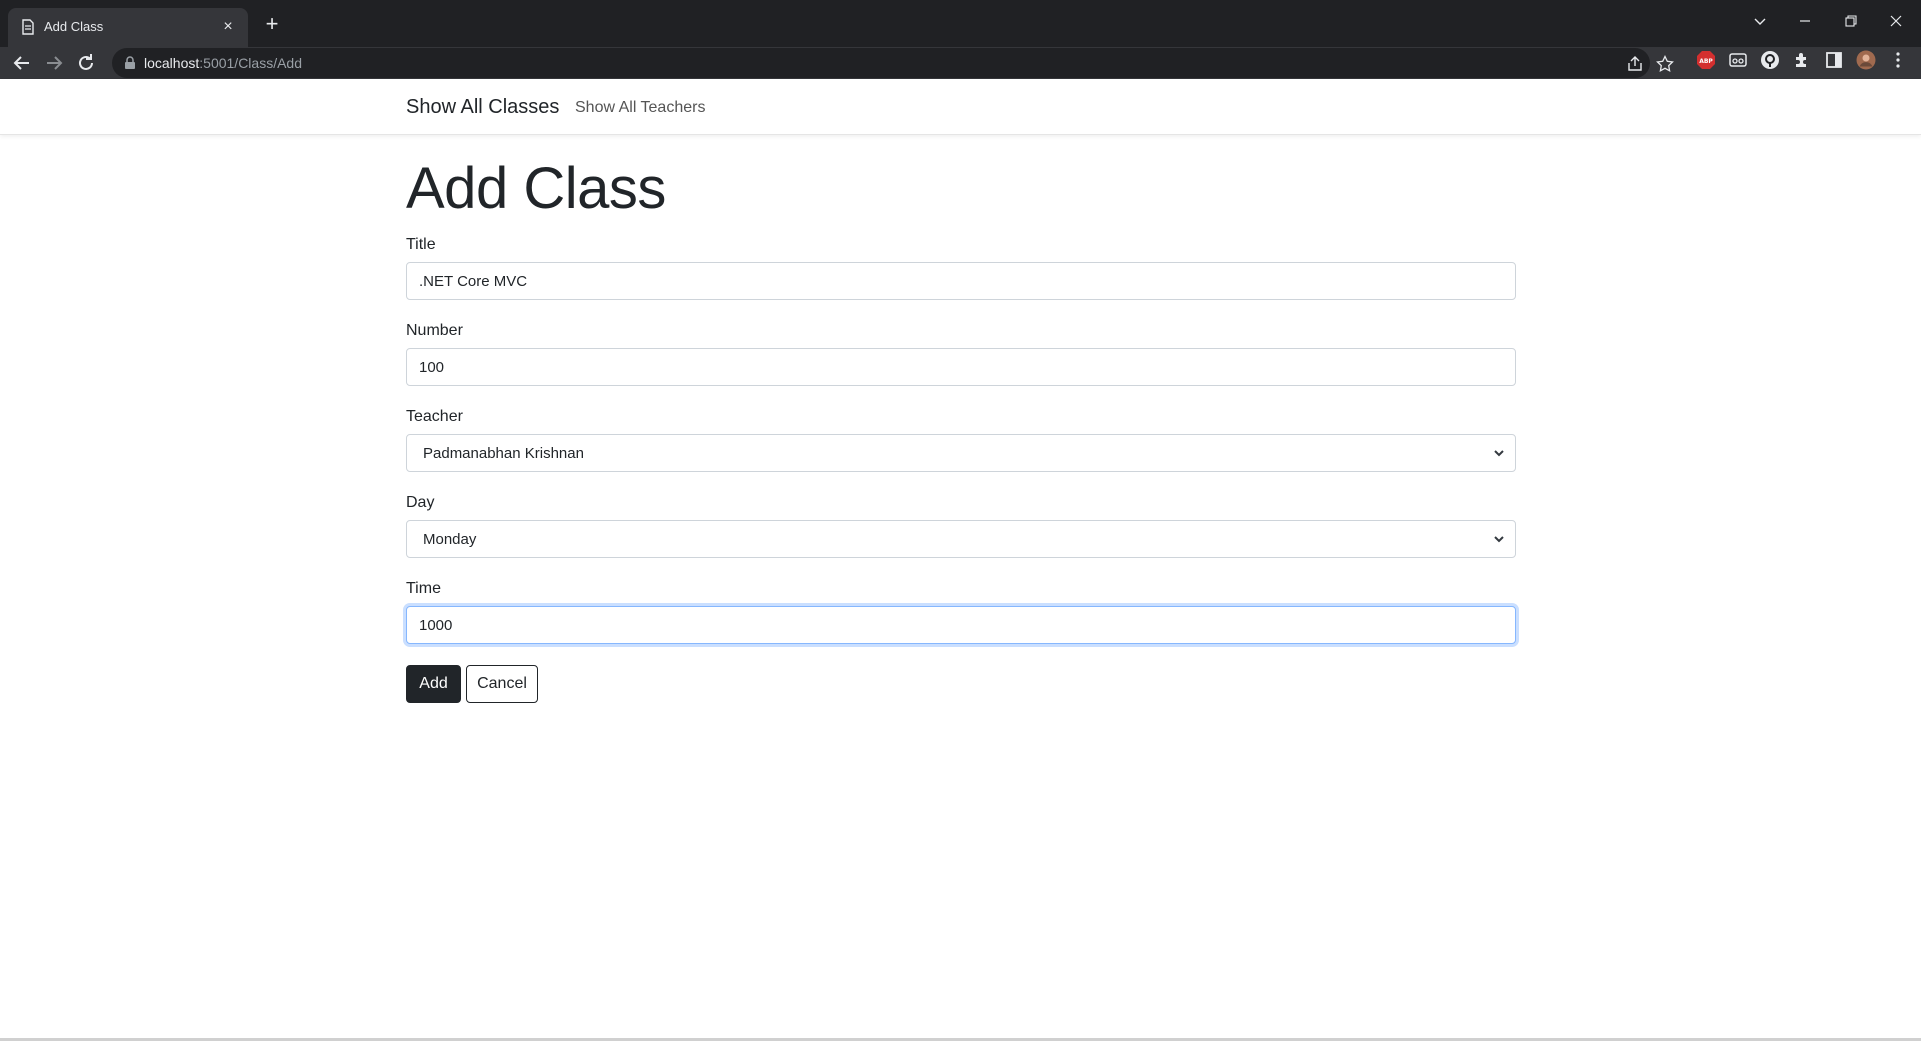 The width and height of the screenshot is (1921, 1041). Describe the element at coordinates (1805, 23) in the screenshot. I see `minimize-icon` at that location.